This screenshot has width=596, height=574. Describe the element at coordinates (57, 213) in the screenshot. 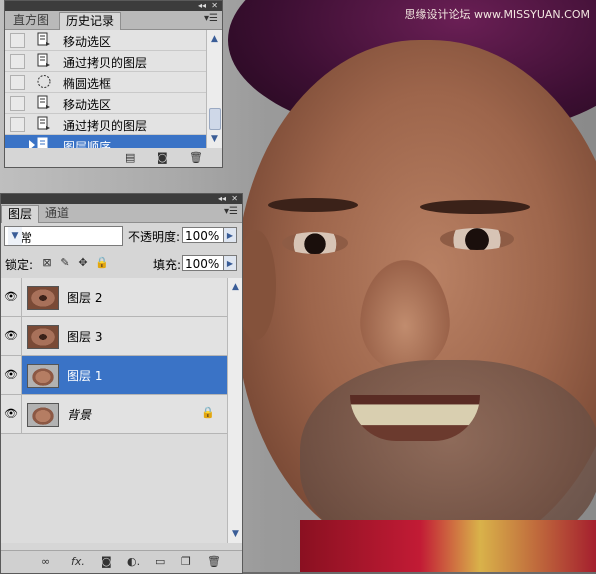

I see `tab-channels: 通道` at that location.